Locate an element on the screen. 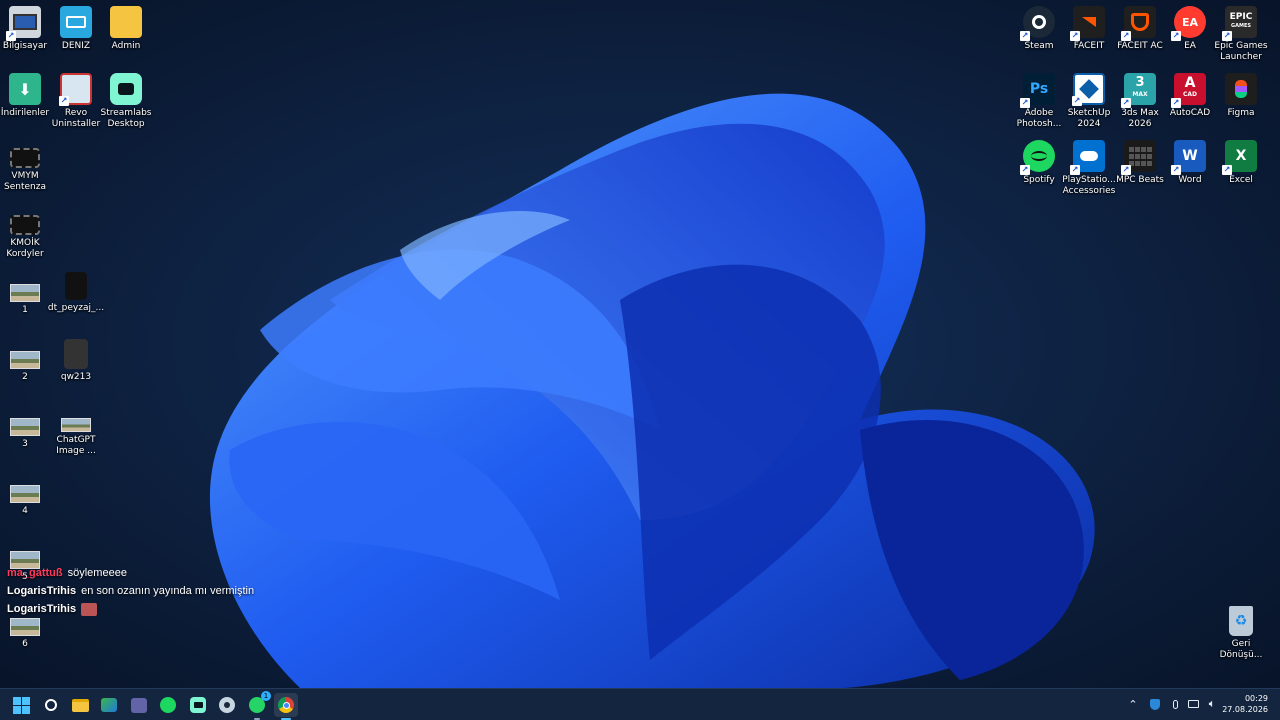 Image resolution: width=1280 pixels, height=720 pixels. image-file-icon: 4 is located at coordinates (25, 501).